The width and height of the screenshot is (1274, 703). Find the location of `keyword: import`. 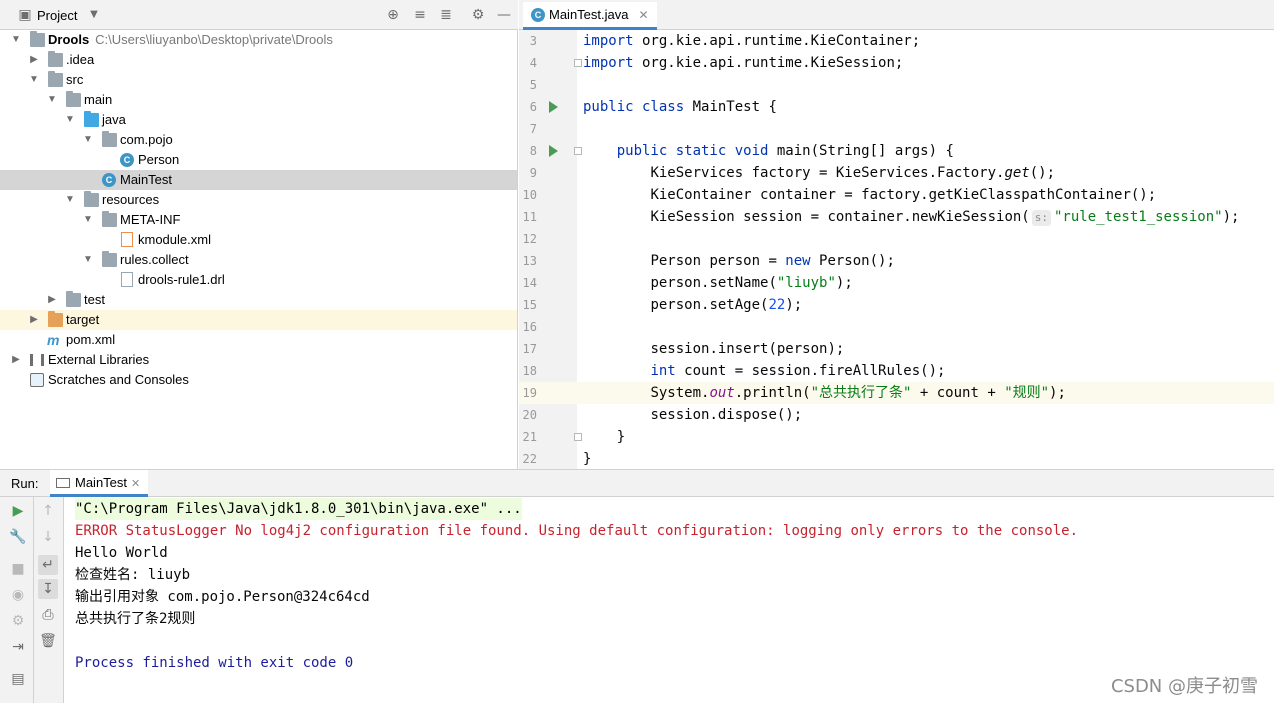

keyword: import is located at coordinates (608, 63).